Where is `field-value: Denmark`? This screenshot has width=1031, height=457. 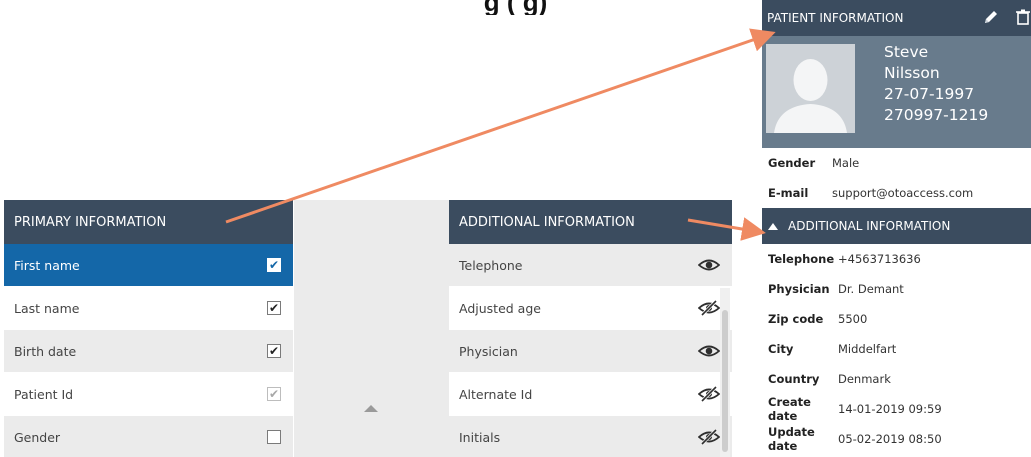
field-value: Denmark is located at coordinates (864, 379).